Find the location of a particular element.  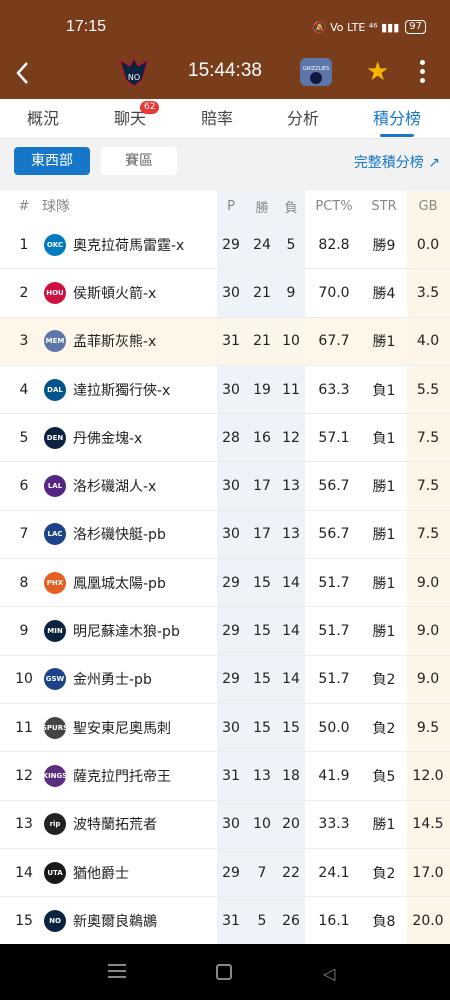

losses-cell: 13 is located at coordinates (291, 534).